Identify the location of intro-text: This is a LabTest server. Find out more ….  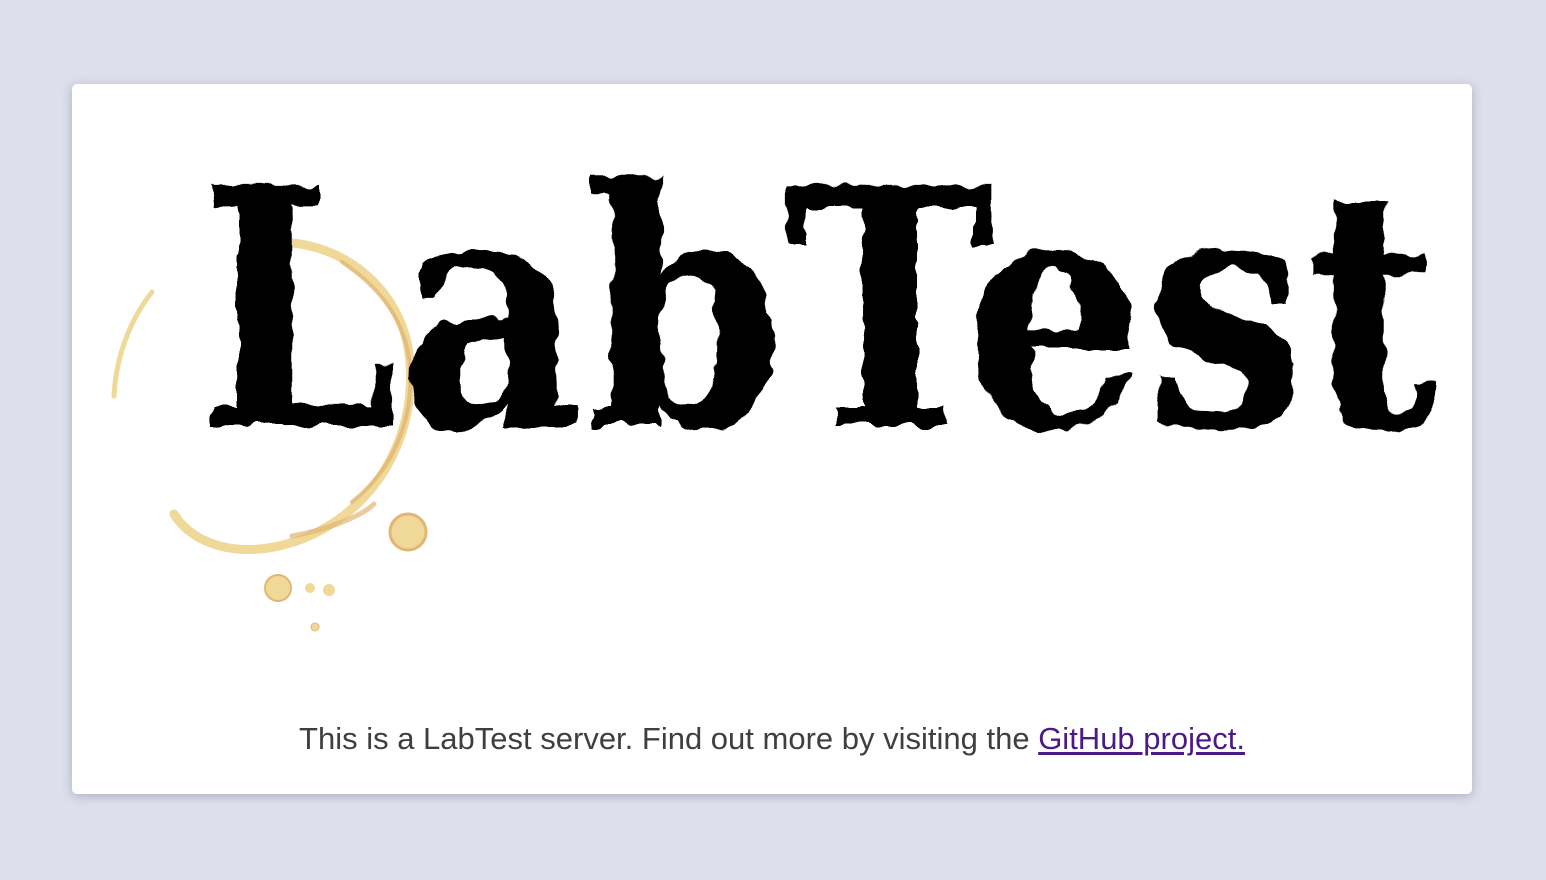
(772, 739).